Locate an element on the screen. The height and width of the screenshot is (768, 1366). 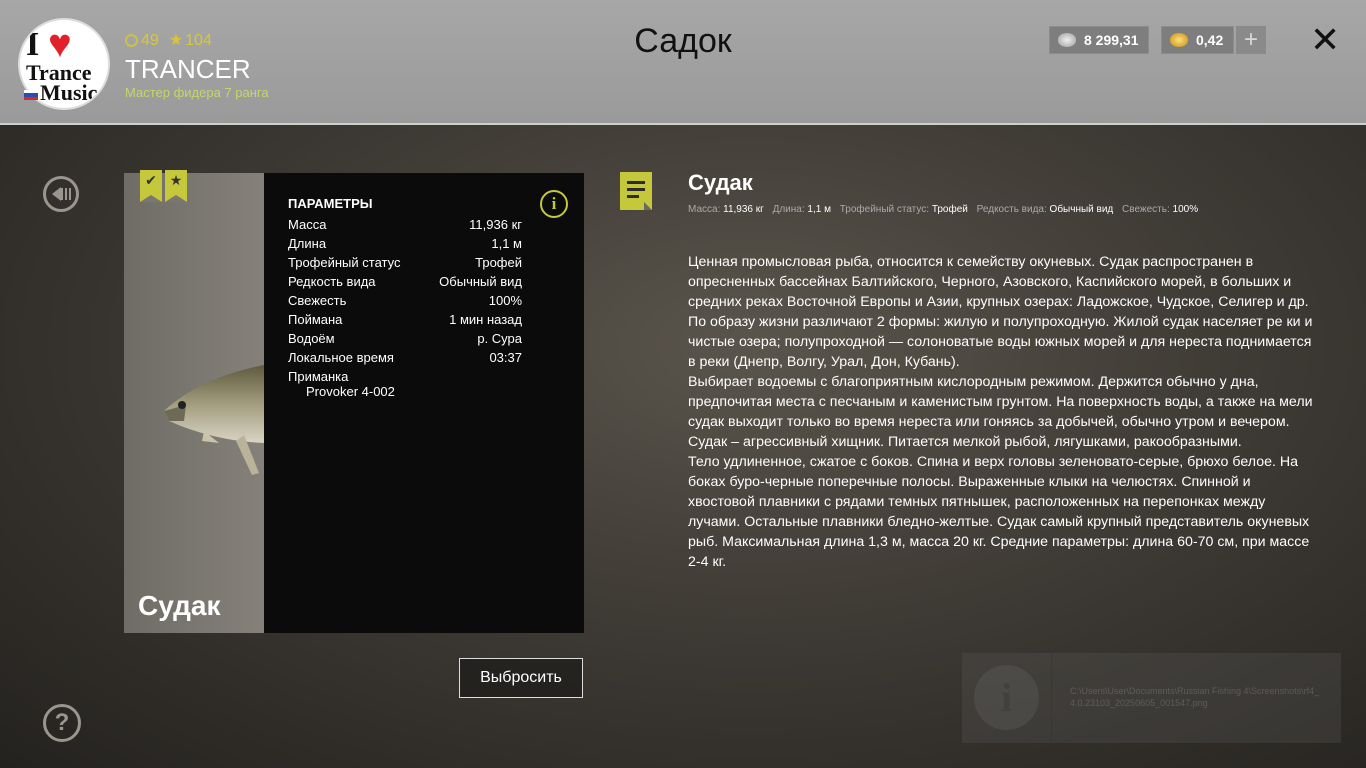
param-label: Масса is located at coordinates (307, 224).